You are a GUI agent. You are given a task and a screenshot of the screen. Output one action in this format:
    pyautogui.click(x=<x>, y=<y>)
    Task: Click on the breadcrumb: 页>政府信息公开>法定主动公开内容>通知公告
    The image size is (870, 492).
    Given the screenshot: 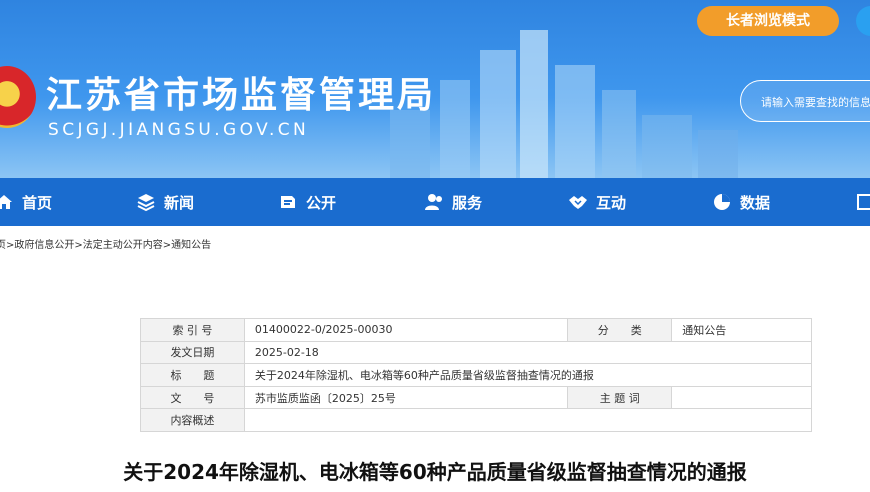 What is the action you would take?
    pyautogui.click(x=105, y=243)
    